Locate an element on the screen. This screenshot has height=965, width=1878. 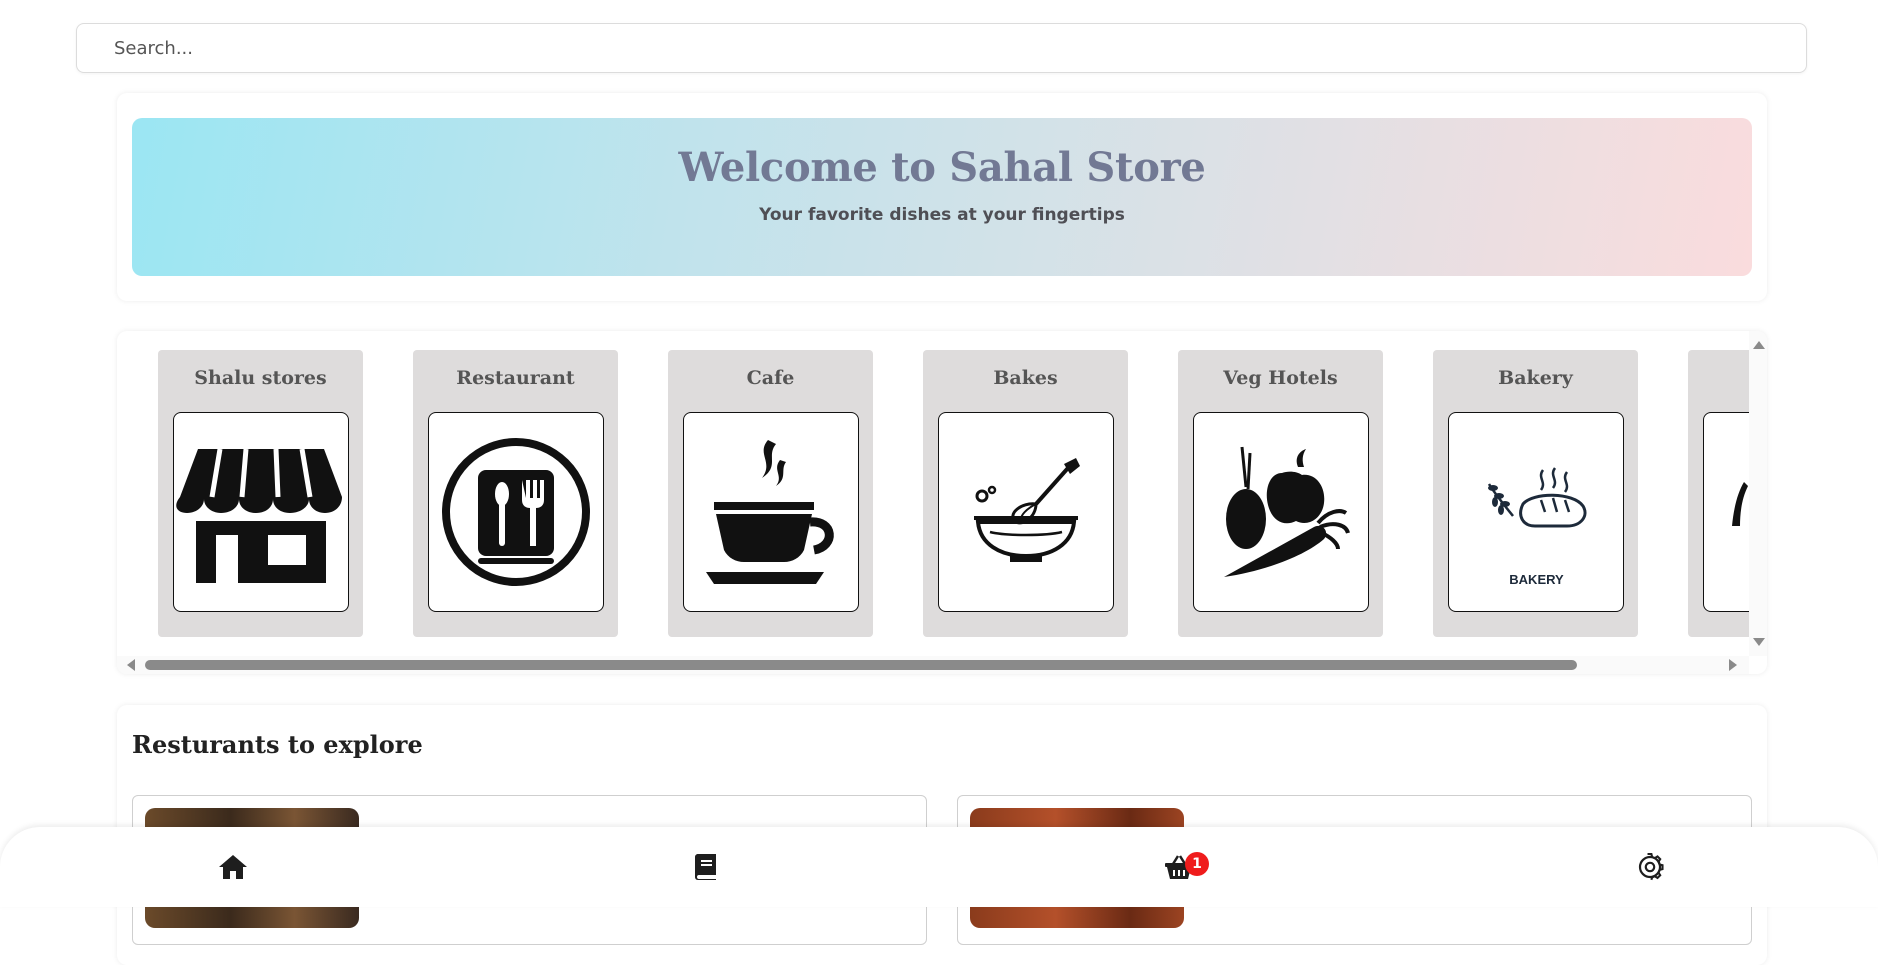
search-bar is located at coordinates (941, 48).